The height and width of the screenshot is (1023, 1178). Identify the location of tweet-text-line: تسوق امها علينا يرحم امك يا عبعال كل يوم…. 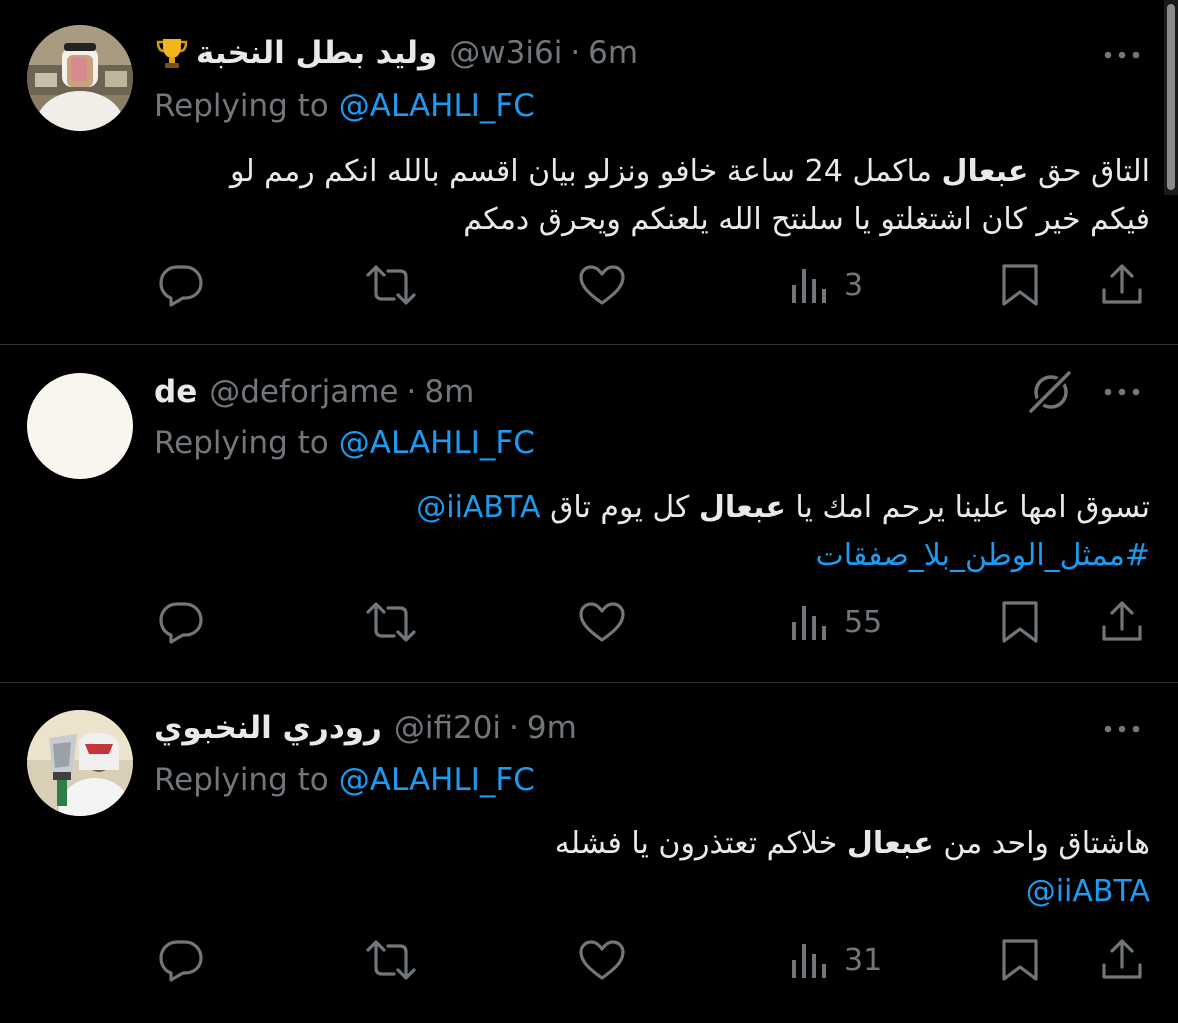
(650, 508).